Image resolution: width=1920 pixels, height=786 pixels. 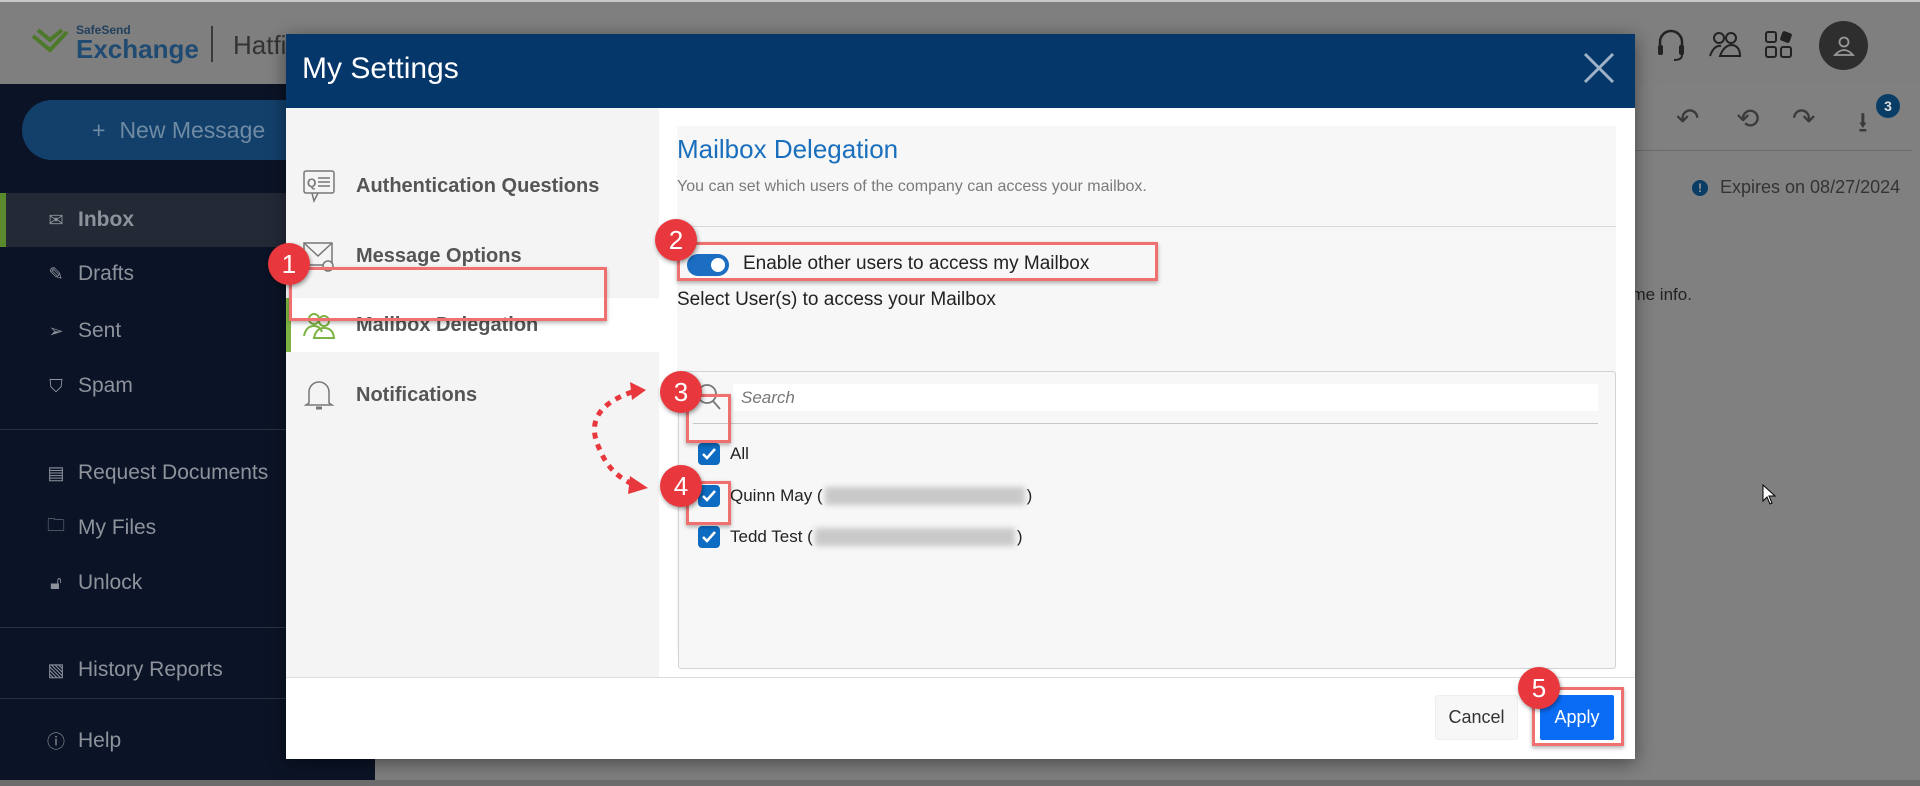 I want to click on user-row: Tedd Test (), so click(x=860, y=537).